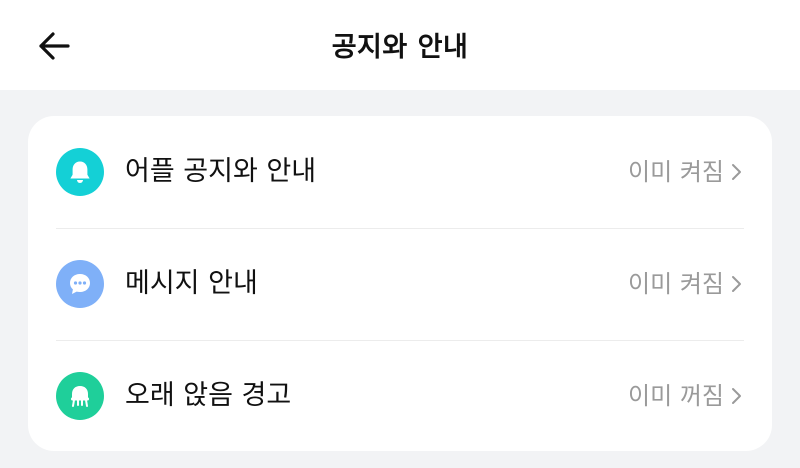 This screenshot has width=800, height=468. Describe the element at coordinates (191, 283) in the screenshot. I see `setting-label: 메시지 안내` at that location.